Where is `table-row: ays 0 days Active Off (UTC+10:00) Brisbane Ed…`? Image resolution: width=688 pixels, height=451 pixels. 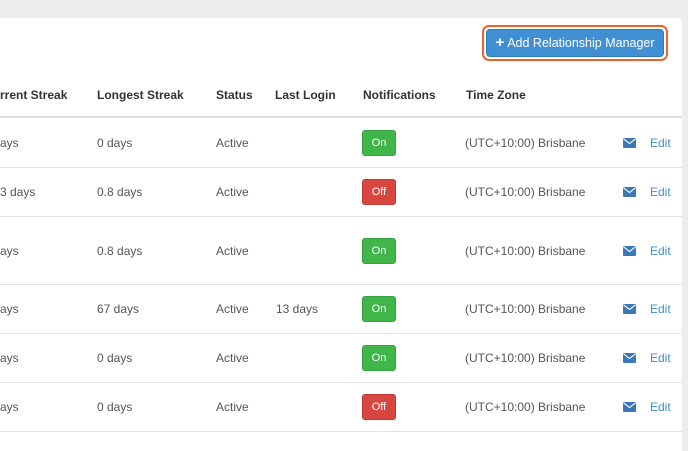
table-row: ays 0 days Active Off (UTC+10:00) Brisbane Ed… is located at coordinates (341, 407).